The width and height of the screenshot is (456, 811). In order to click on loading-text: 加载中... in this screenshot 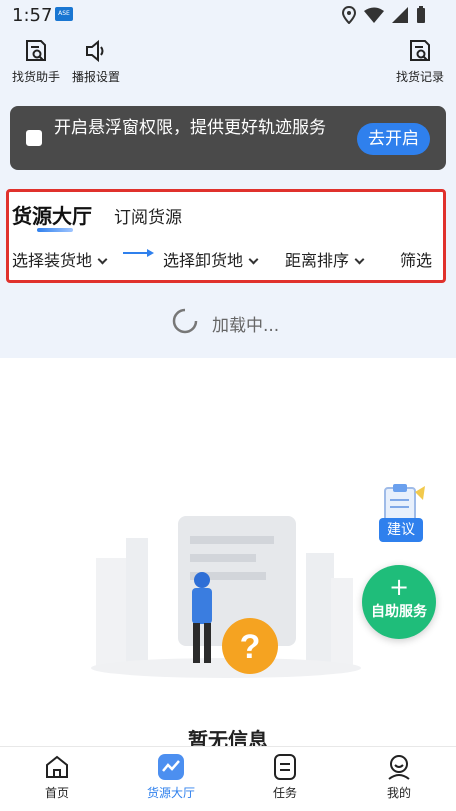, I will do `click(246, 326)`.